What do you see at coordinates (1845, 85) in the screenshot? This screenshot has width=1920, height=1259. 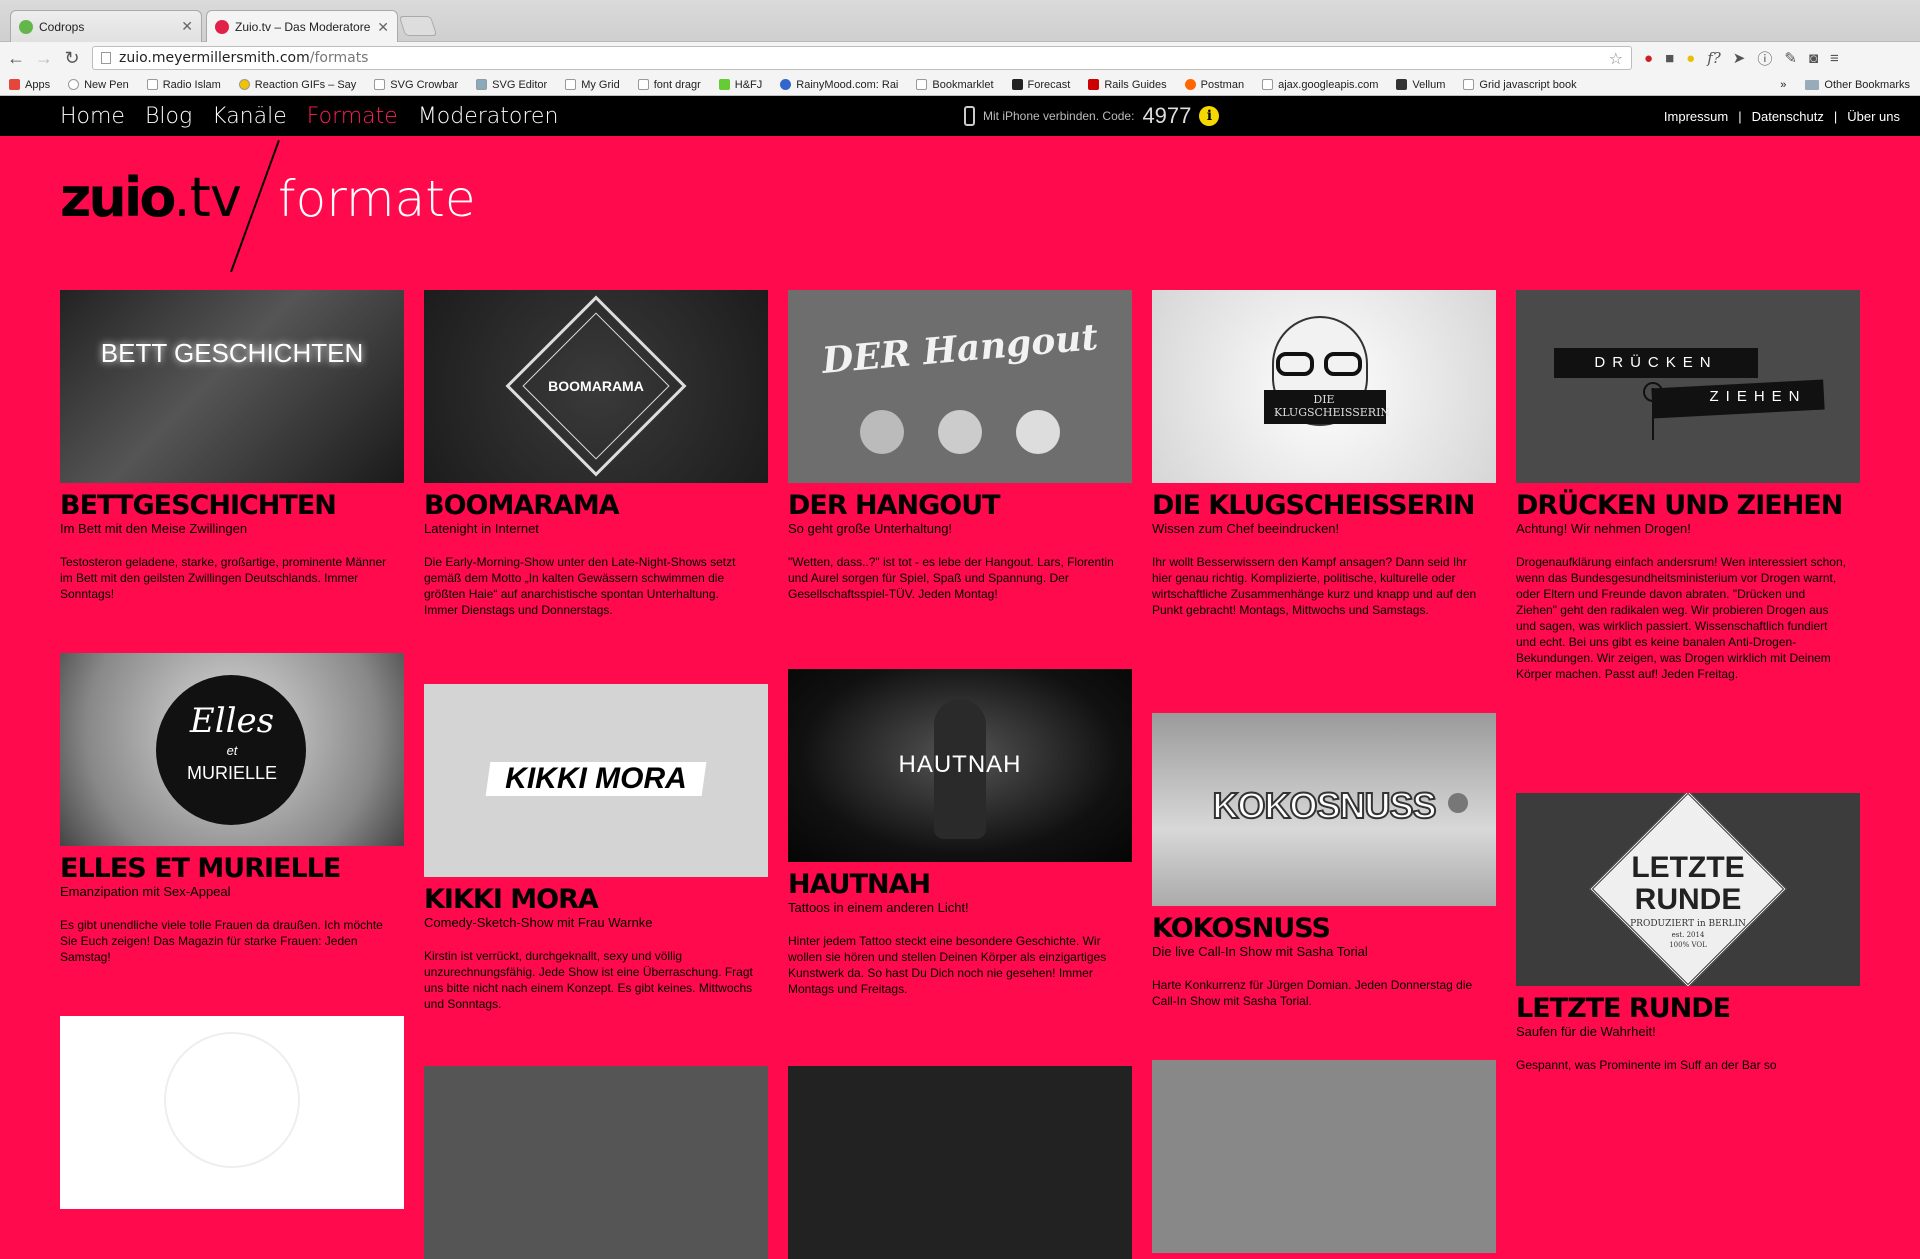 I see `other-bookmarks: » Other Bookmarks` at bounding box center [1845, 85].